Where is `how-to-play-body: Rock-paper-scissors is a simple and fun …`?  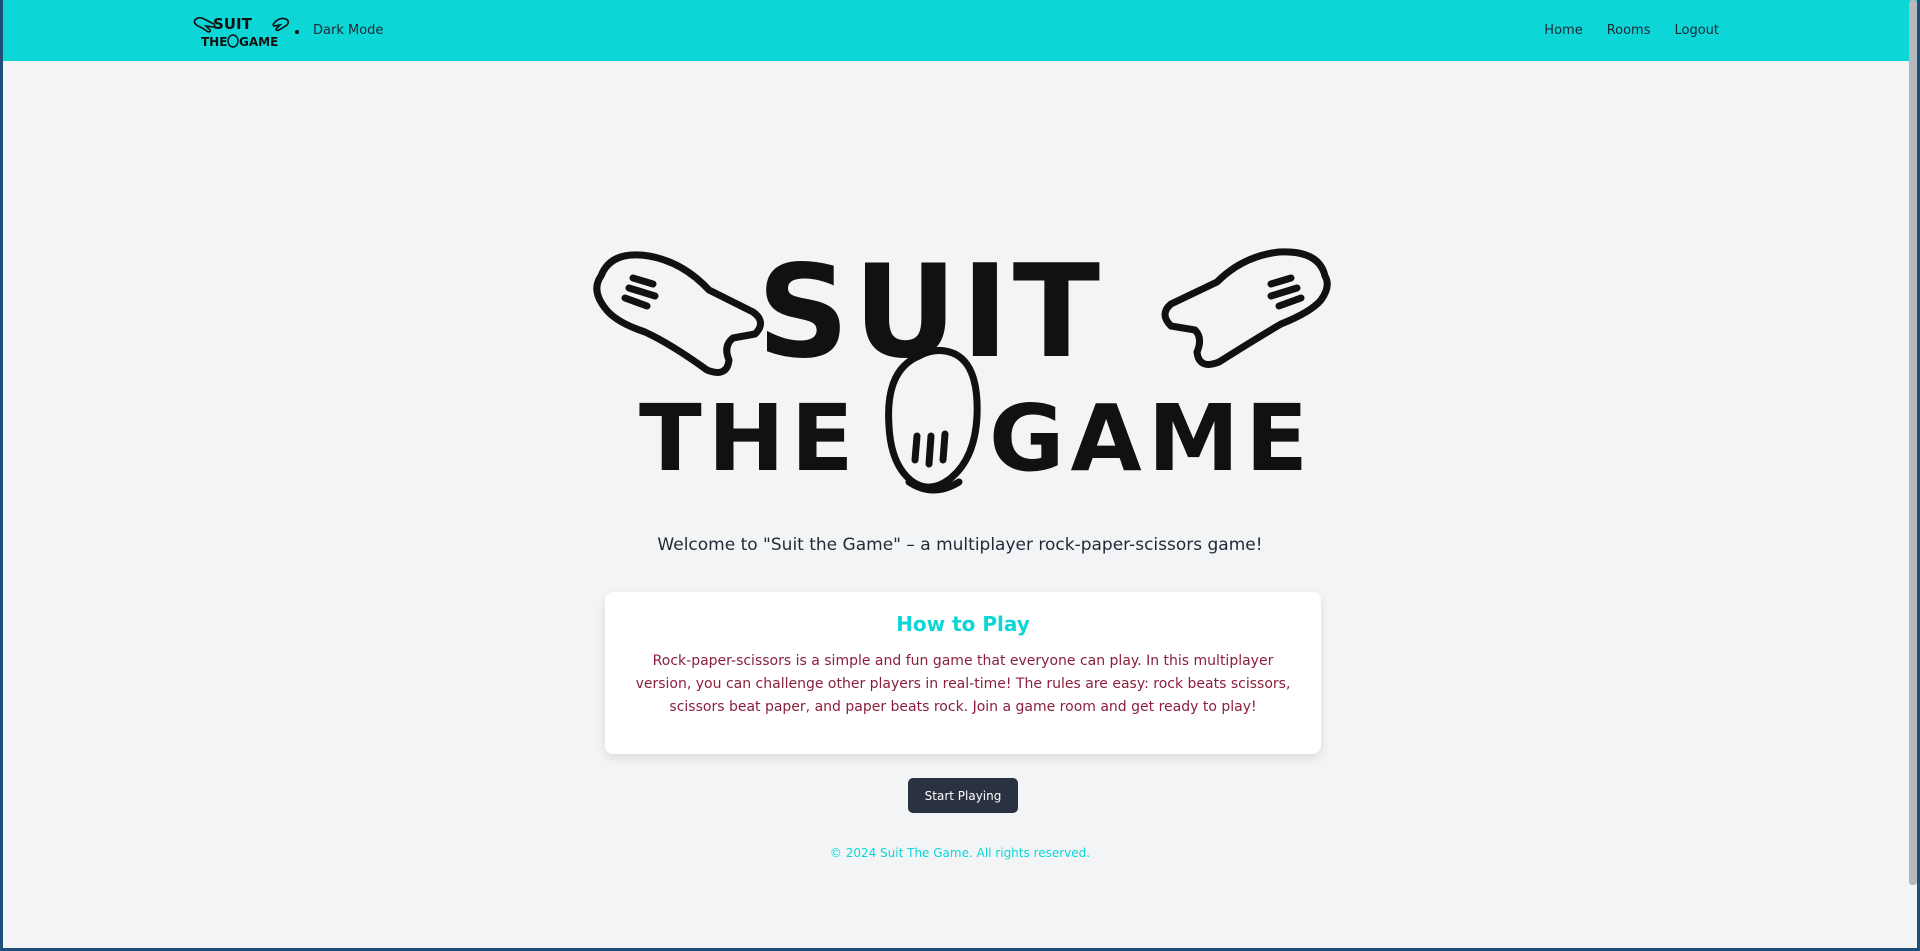
how-to-play-body: Rock-paper-scissors is a simple and fun … is located at coordinates (963, 684).